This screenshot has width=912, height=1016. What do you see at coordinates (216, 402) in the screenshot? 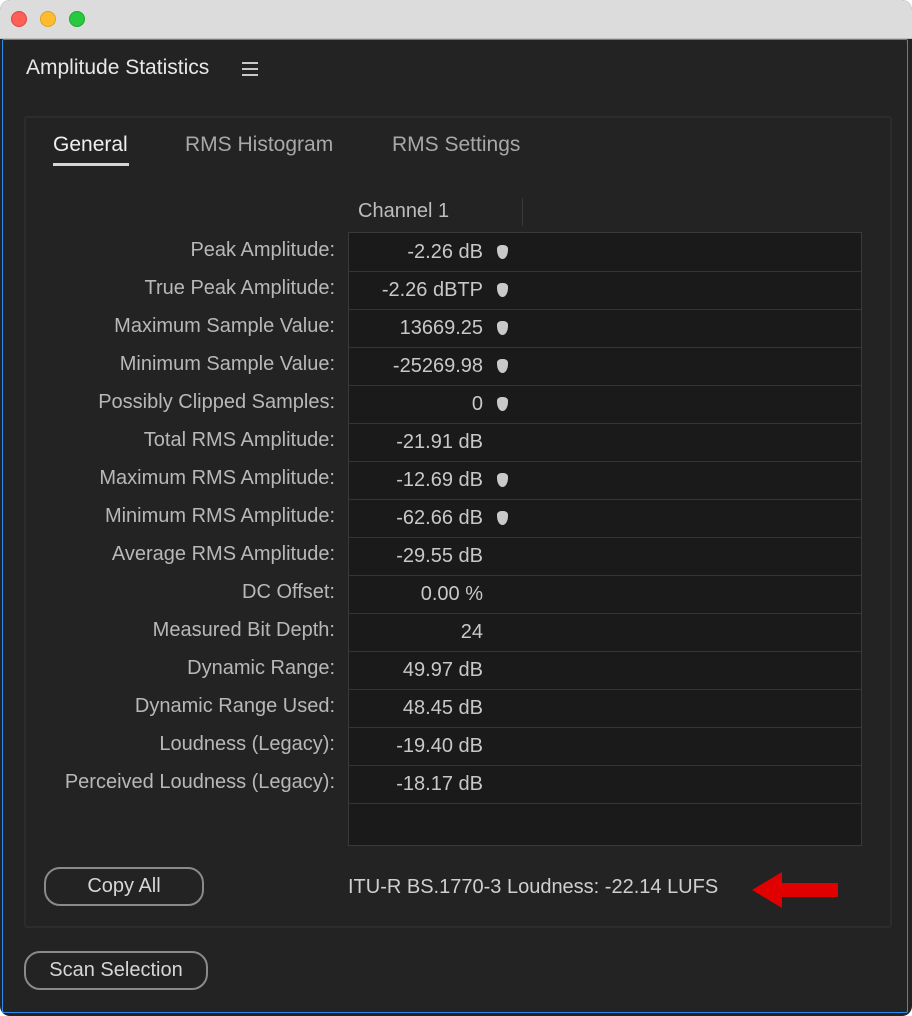
I see `stat-label: Possibly Clipped Samples:` at bounding box center [216, 402].